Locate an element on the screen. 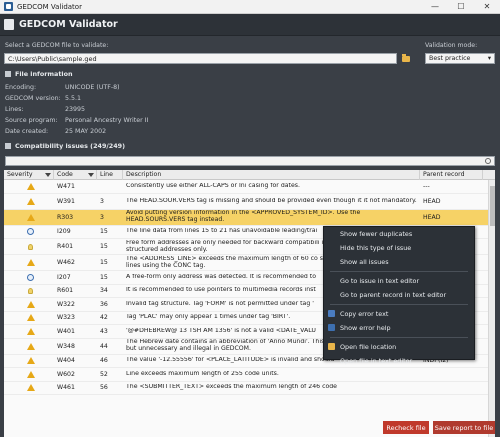  header-parent-label: Parent record is located at coordinates (444, 174).